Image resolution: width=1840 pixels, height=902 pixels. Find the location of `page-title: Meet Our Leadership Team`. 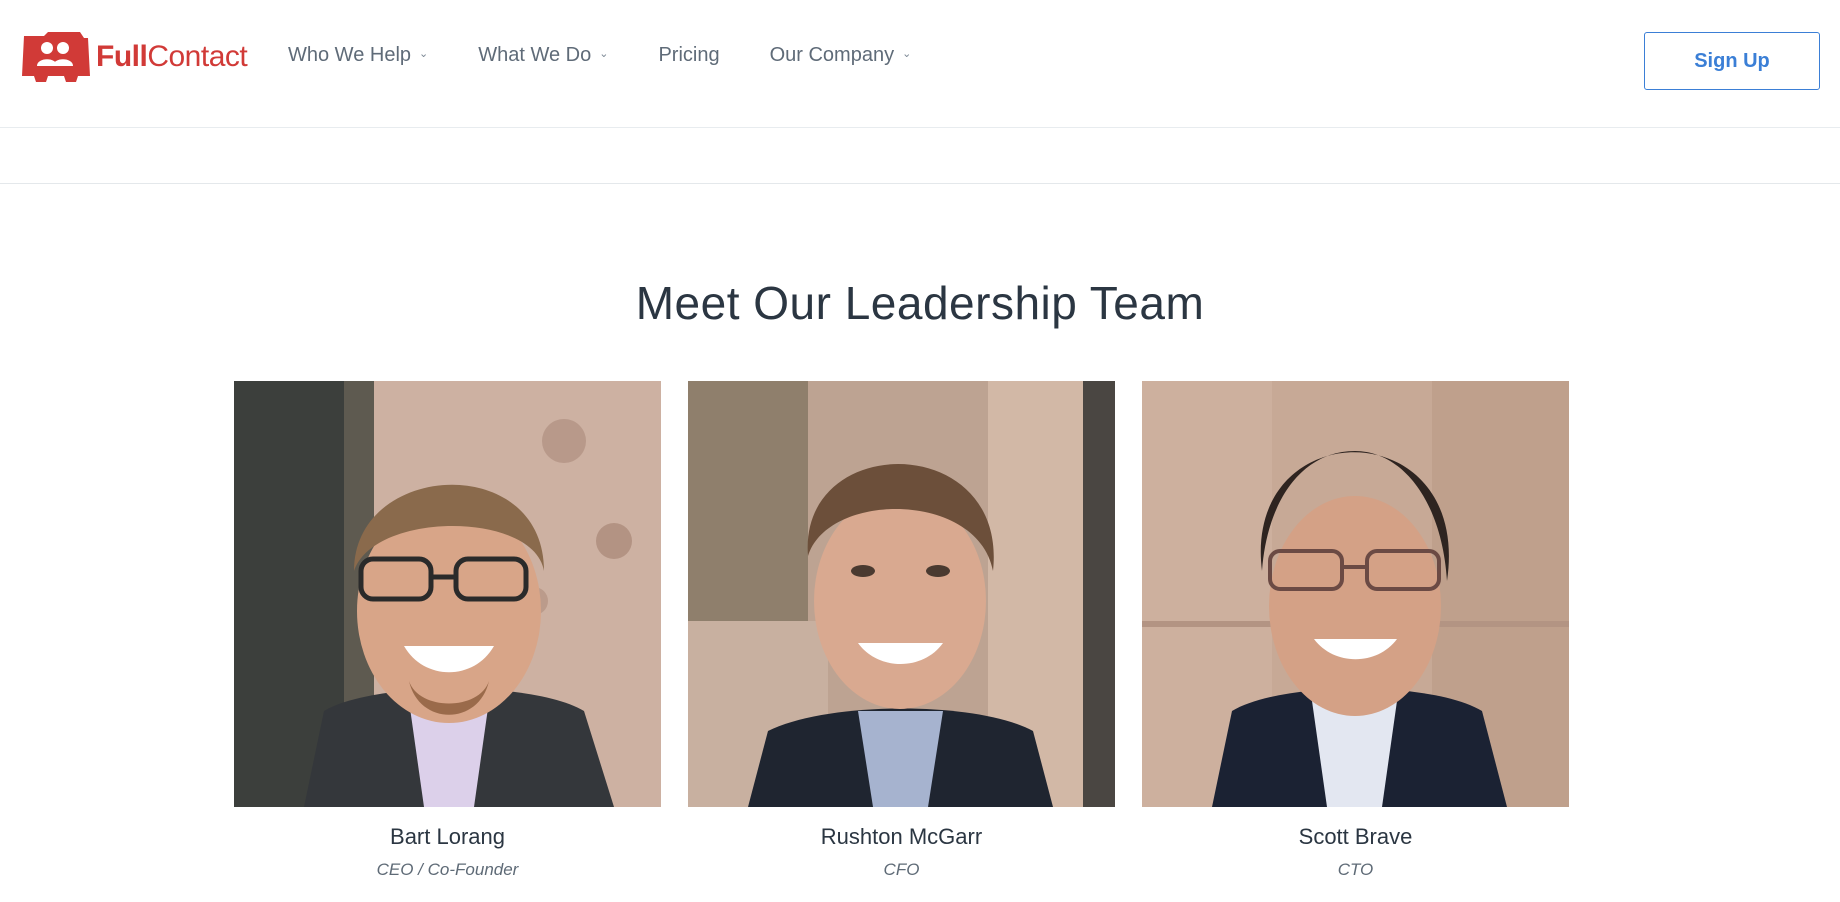

page-title: Meet Our Leadership Team is located at coordinates (920, 303).